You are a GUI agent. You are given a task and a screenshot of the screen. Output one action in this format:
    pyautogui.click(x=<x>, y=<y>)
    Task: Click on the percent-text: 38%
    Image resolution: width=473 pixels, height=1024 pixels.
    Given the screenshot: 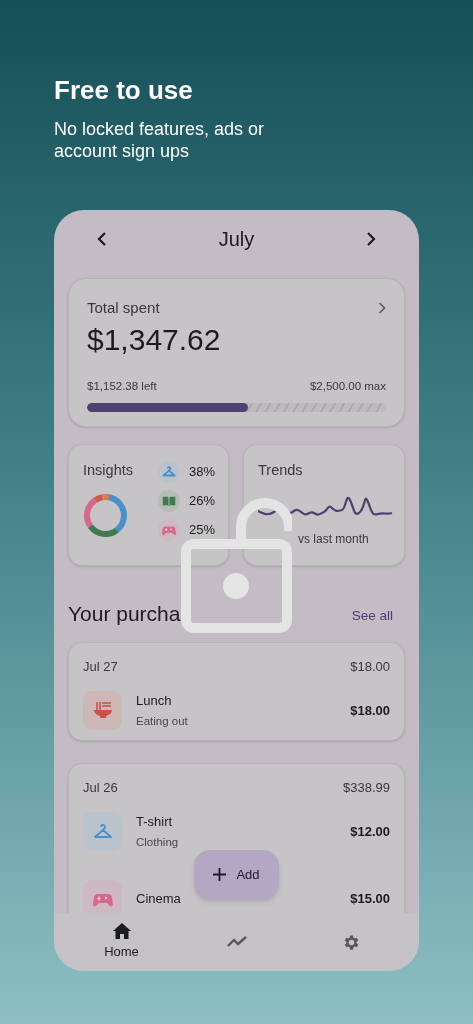 What is the action you would take?
    pyautogui.click(x=202, y=472)
    